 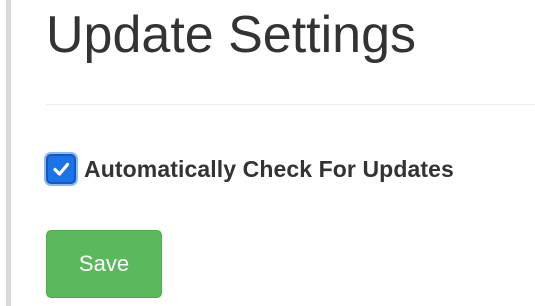 I want to click on checkmark-icon, so click(x=61, y=169).